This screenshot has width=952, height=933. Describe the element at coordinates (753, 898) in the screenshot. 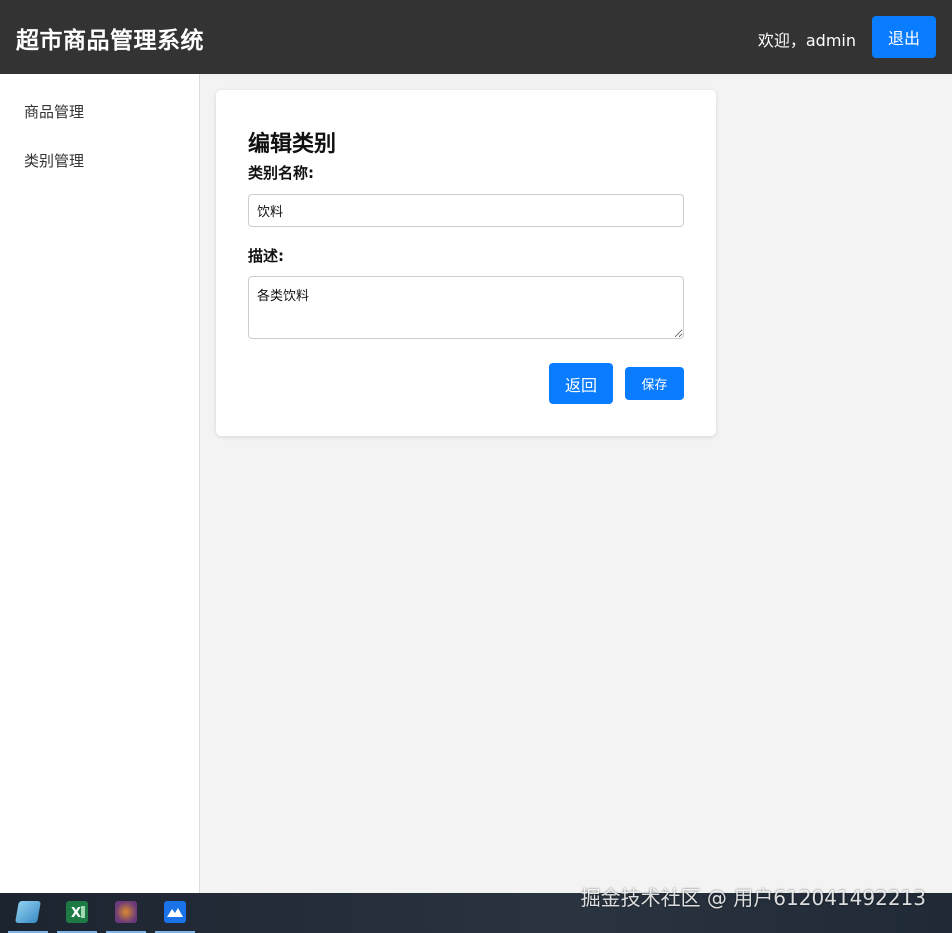

I see `watermark: 掘金技术社区 @ 用户612041492213` at that location.